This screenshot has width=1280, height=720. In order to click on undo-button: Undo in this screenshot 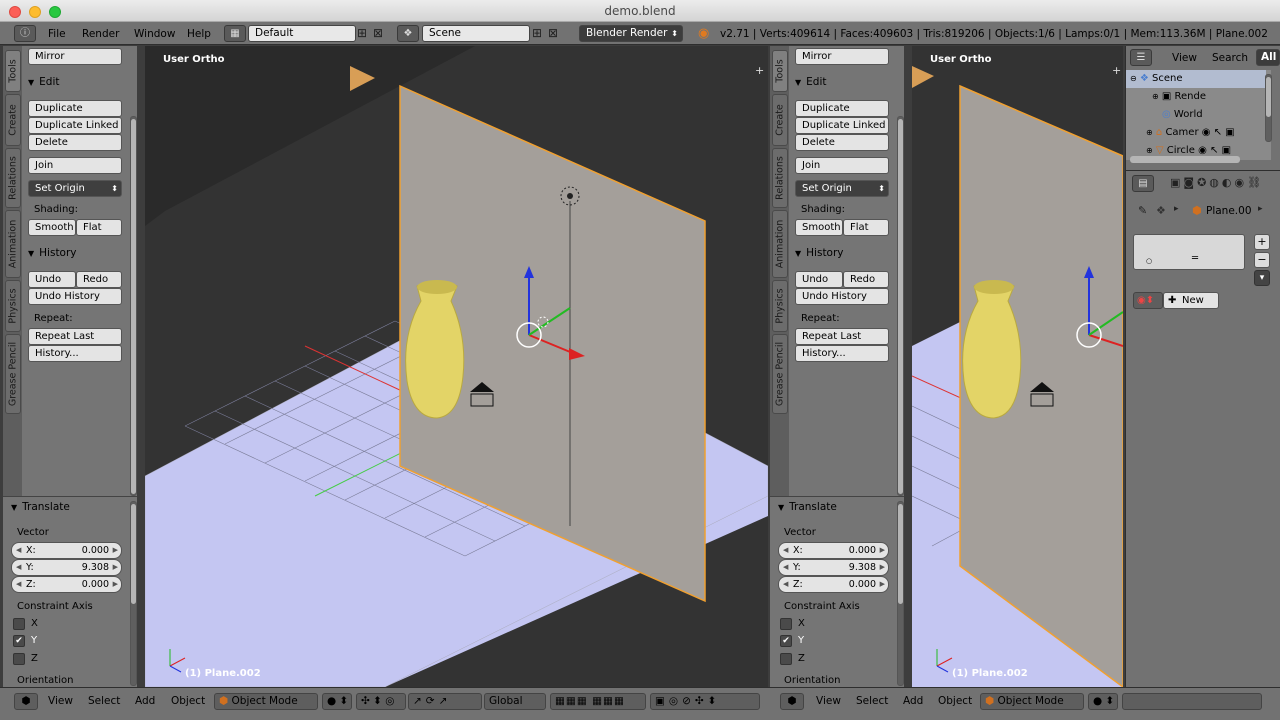, I will do `click(819, 279)`.